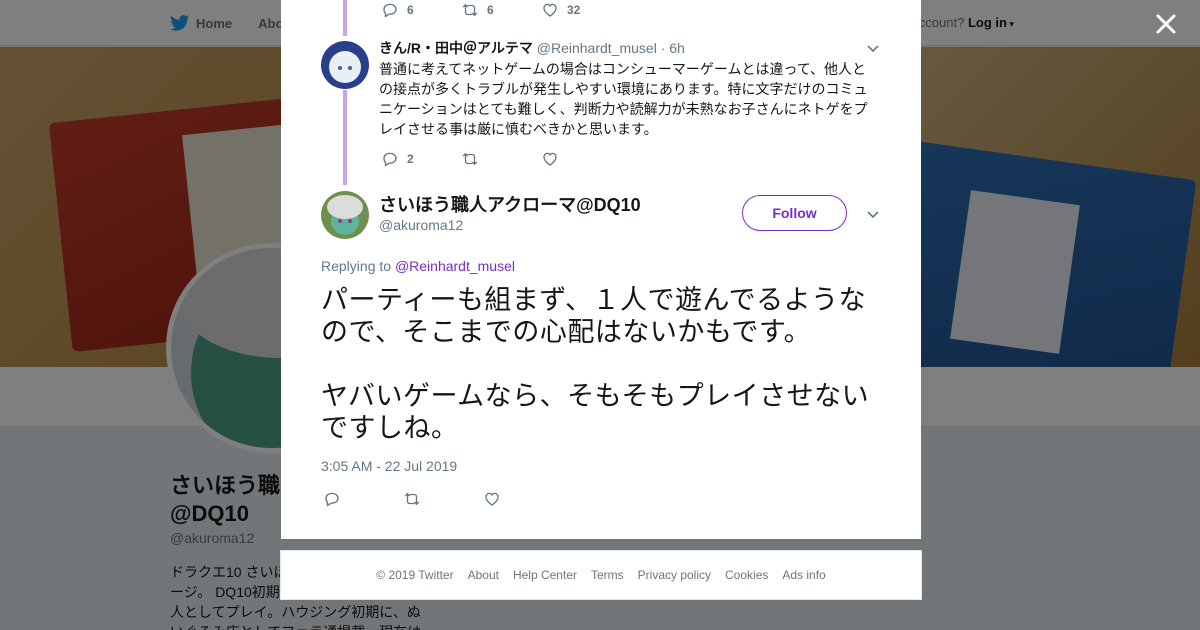 This screenshot has height=630, width=1200. What do you see at coordinates (574, 10) in the screenshot?
I see `like-count: 32` at bounding box center [574, 10].